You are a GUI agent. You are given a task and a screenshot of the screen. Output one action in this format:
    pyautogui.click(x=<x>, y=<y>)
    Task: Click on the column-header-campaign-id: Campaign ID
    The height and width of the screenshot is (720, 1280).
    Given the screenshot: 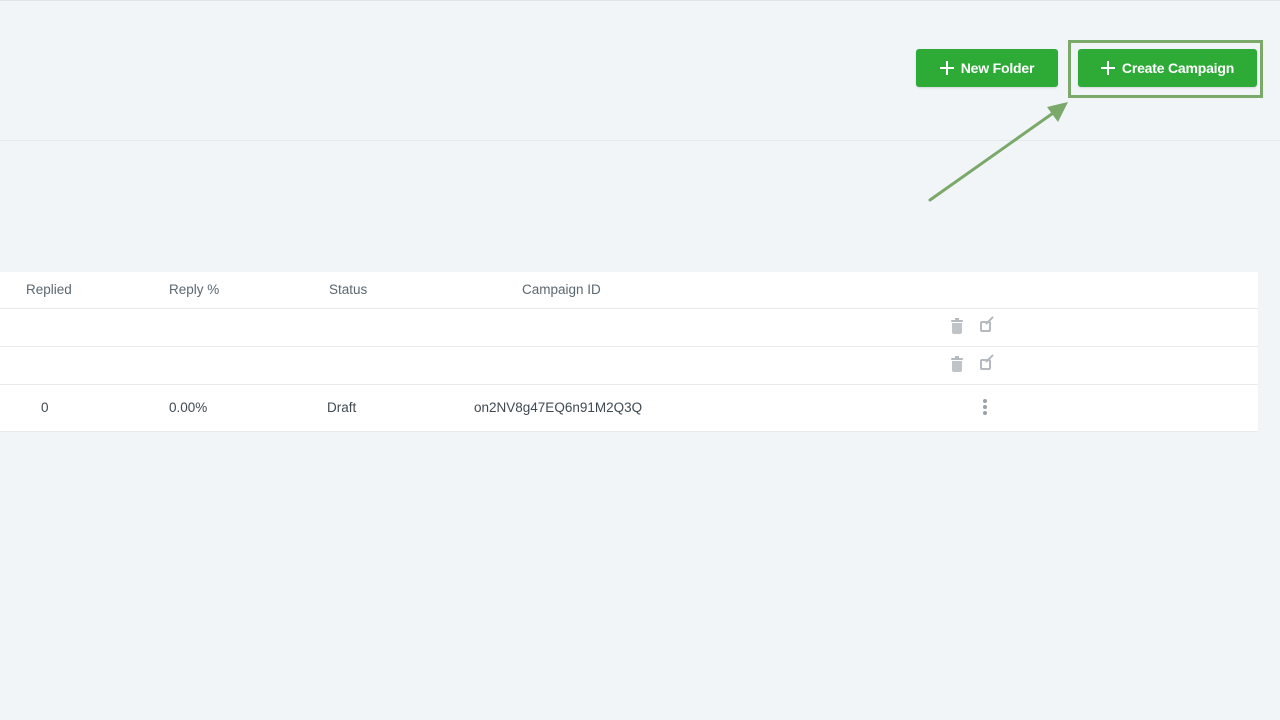 What is the action you would take?
    pyautogui.click(x=561, y=289)
    